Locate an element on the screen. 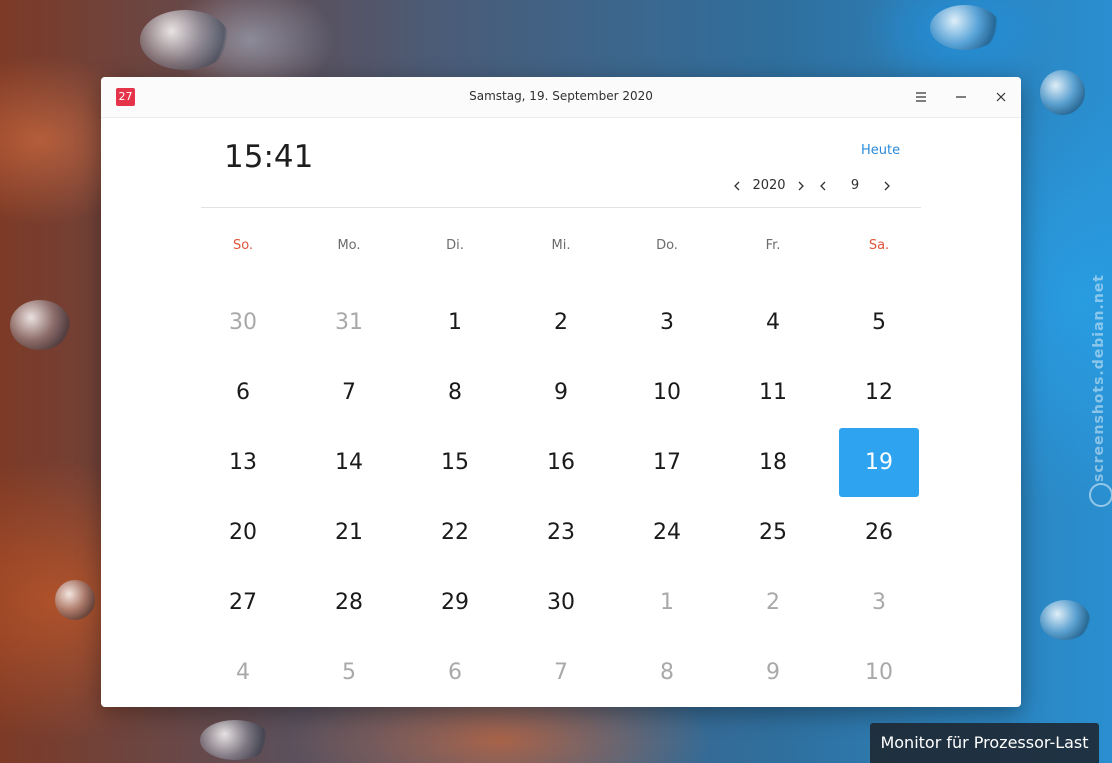  day-number: 21 is located at coordinates (349, 532).